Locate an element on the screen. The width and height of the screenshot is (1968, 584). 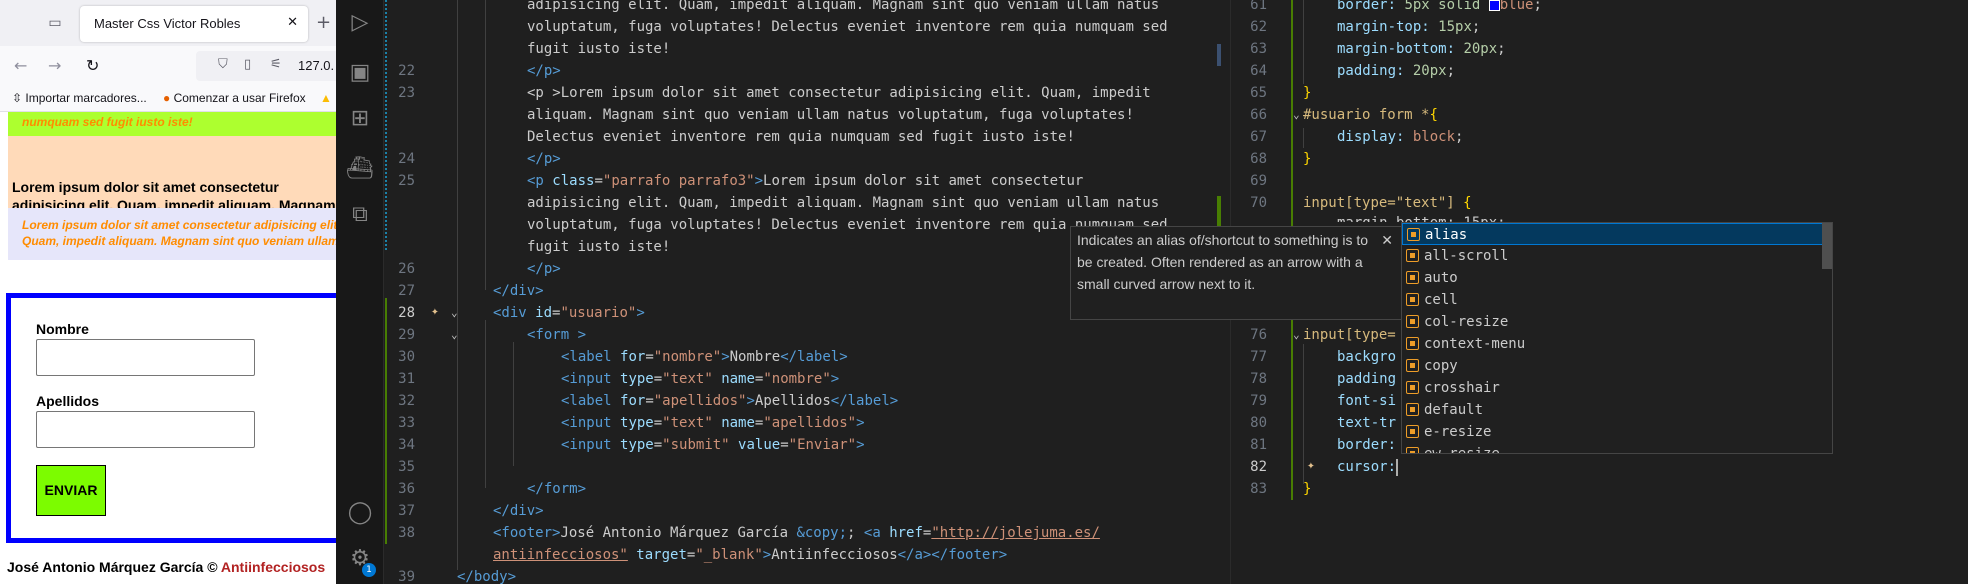
bookmark-firefox: ● Comenzar a usar Firefox is located at coordinates (234, 98).